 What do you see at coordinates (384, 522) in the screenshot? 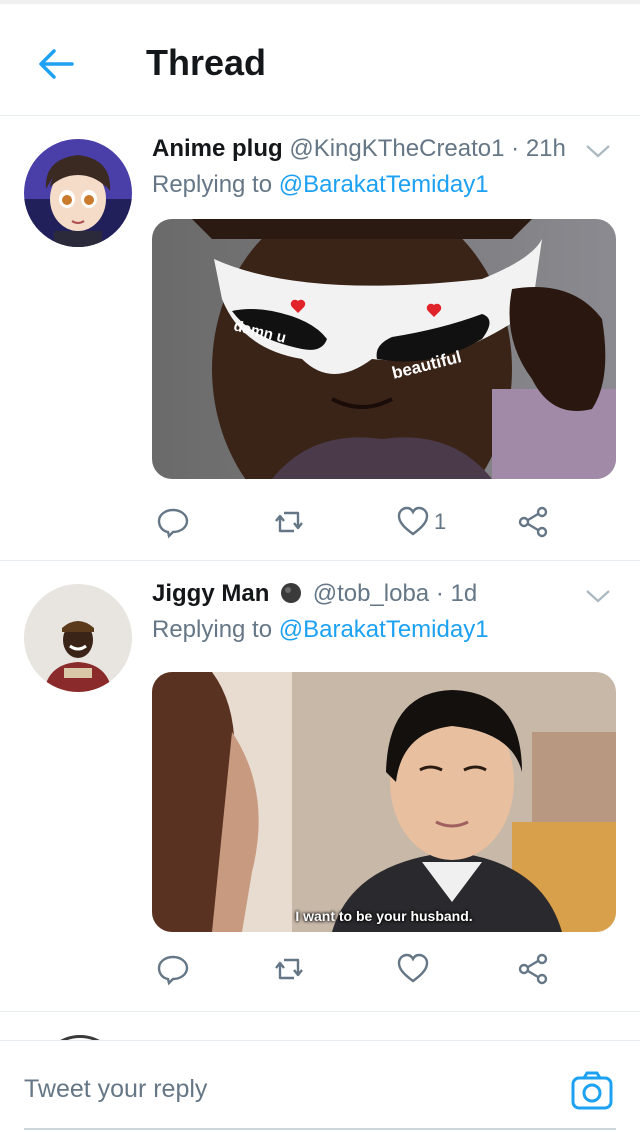
I see `tweet-actions: 1` at bounding box center [384, 522].